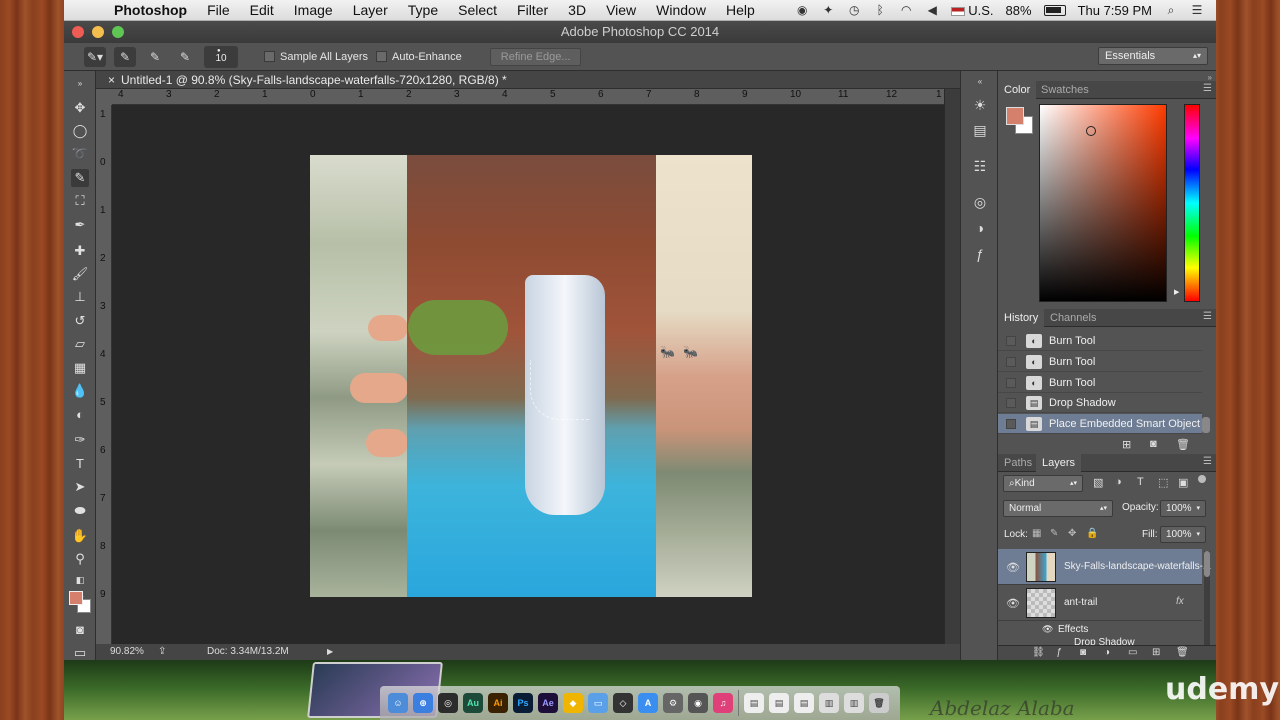  Describe the element at coordinates (313, 10) in the screenshot. I see `menu-image: Image` at that location.